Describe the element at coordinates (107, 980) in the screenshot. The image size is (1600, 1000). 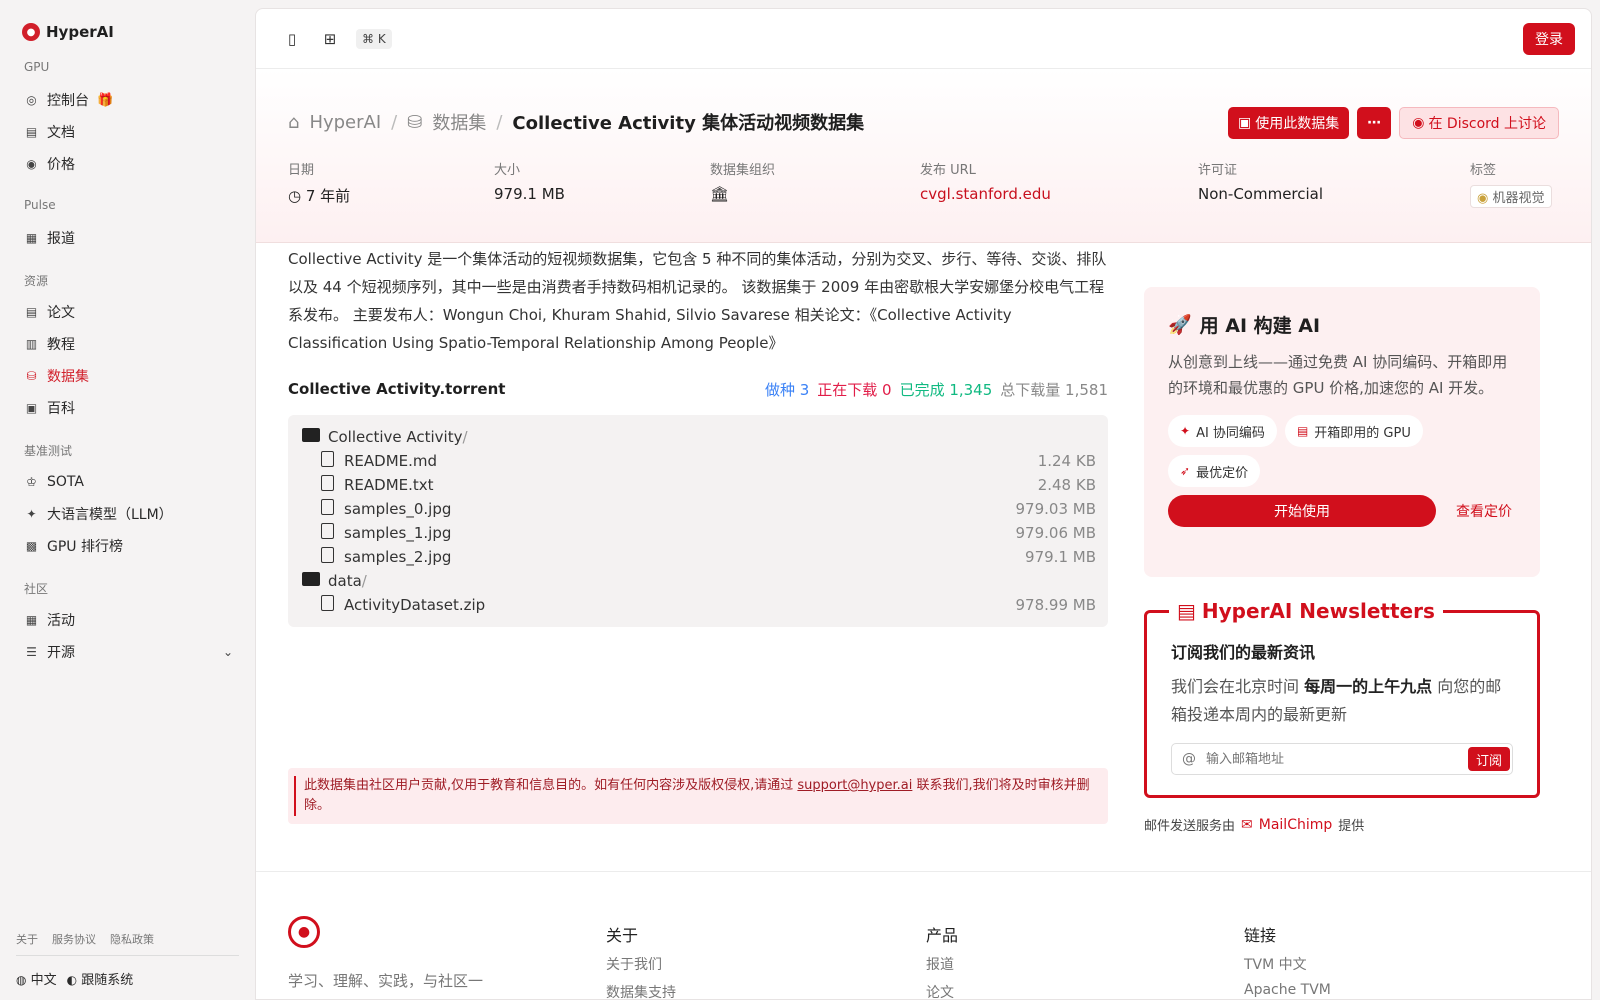
I see `theme-label: 跟随系统` at that location.